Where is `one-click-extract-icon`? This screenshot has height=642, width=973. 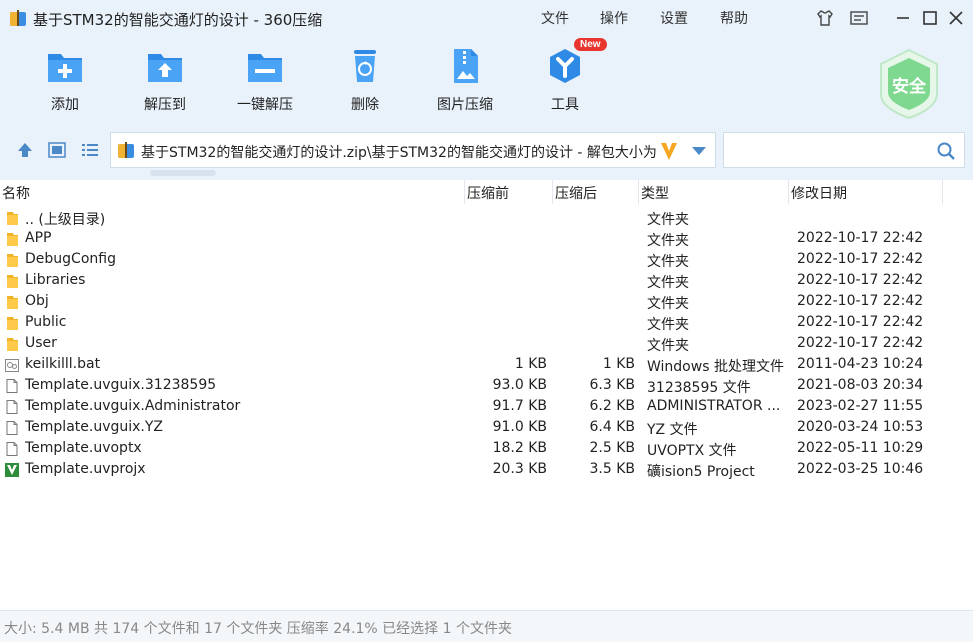
one-click-extract-icon is located at coordinates (265, 68).